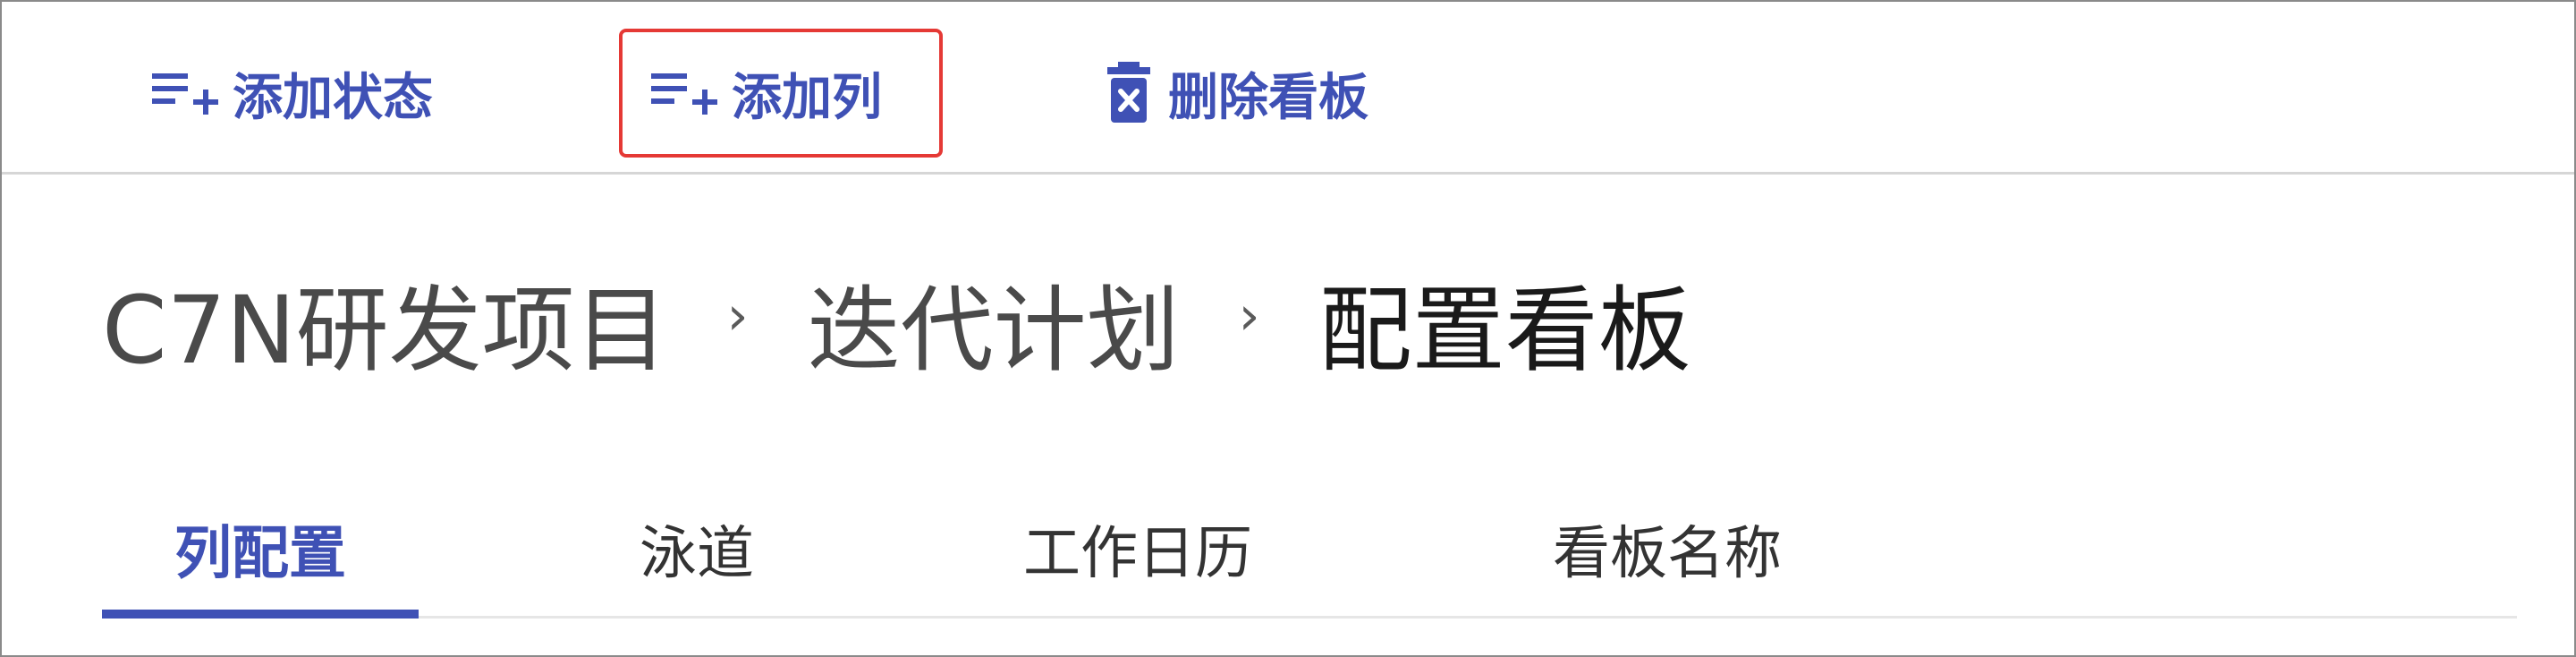 This screenshot has width=2576, height=657. I want to click on add-status-button: 添加状态, so click(292, 93).